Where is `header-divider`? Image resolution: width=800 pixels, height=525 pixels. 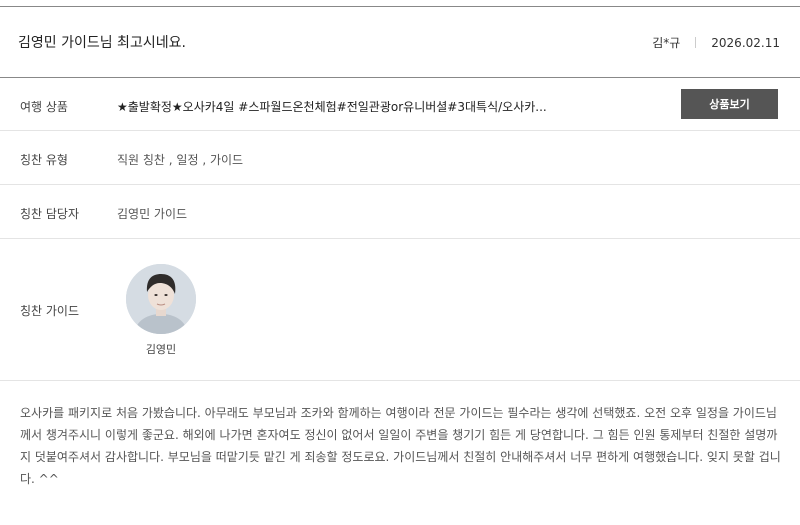
header-divider is located at coordinates (400, 77).